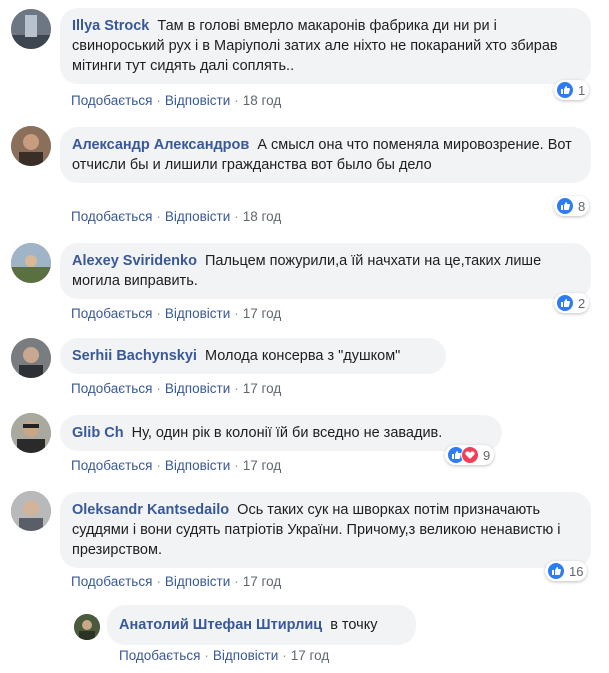 The image size is (609, 673). What do you see at coordinates (302, 356) in the screenshot?
I see `comment-text: Молода консерва з "душком"` at bounding box center [302, 356].